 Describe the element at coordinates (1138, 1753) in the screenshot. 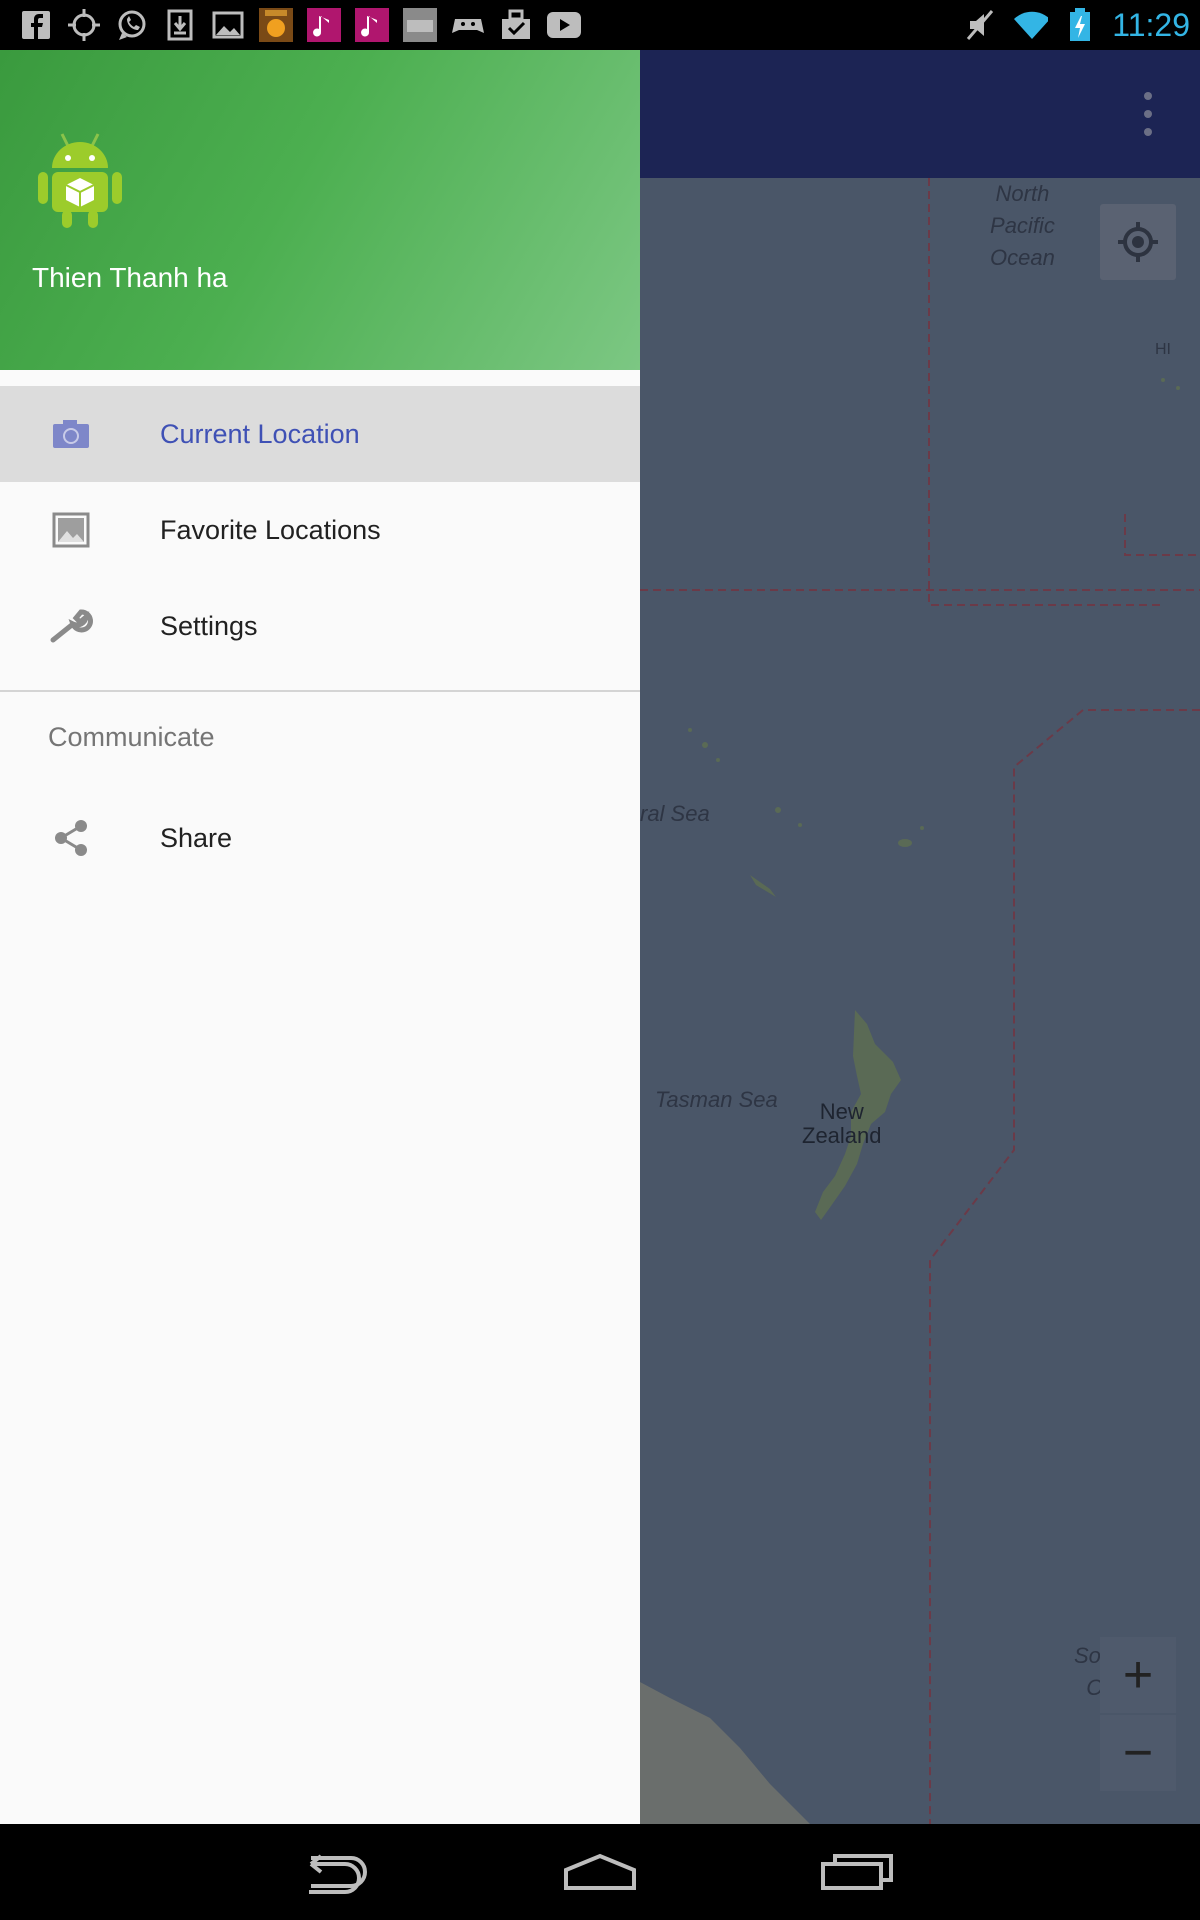

I see `zoom-out-button: −` at that location.